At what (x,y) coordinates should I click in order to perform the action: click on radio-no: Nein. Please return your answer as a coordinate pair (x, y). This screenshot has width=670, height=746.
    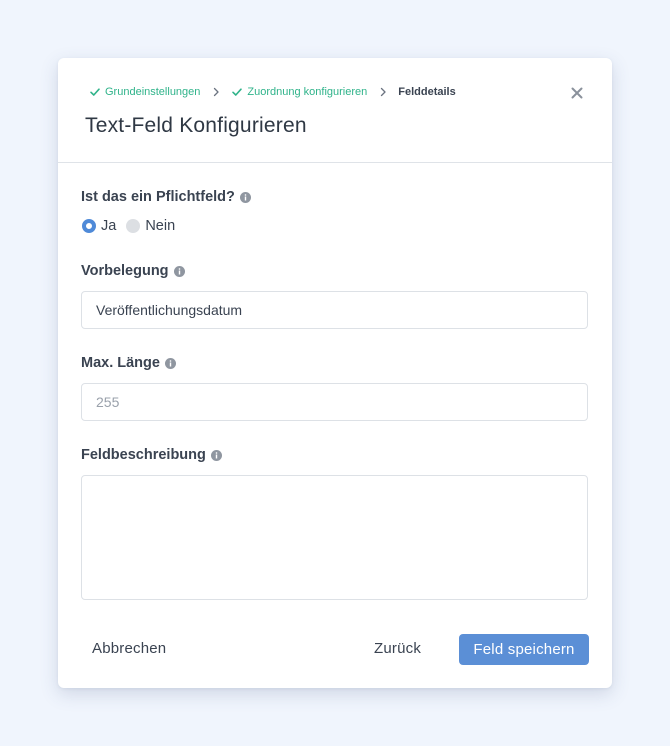
    Looking at the image, I should click on (150, 226).